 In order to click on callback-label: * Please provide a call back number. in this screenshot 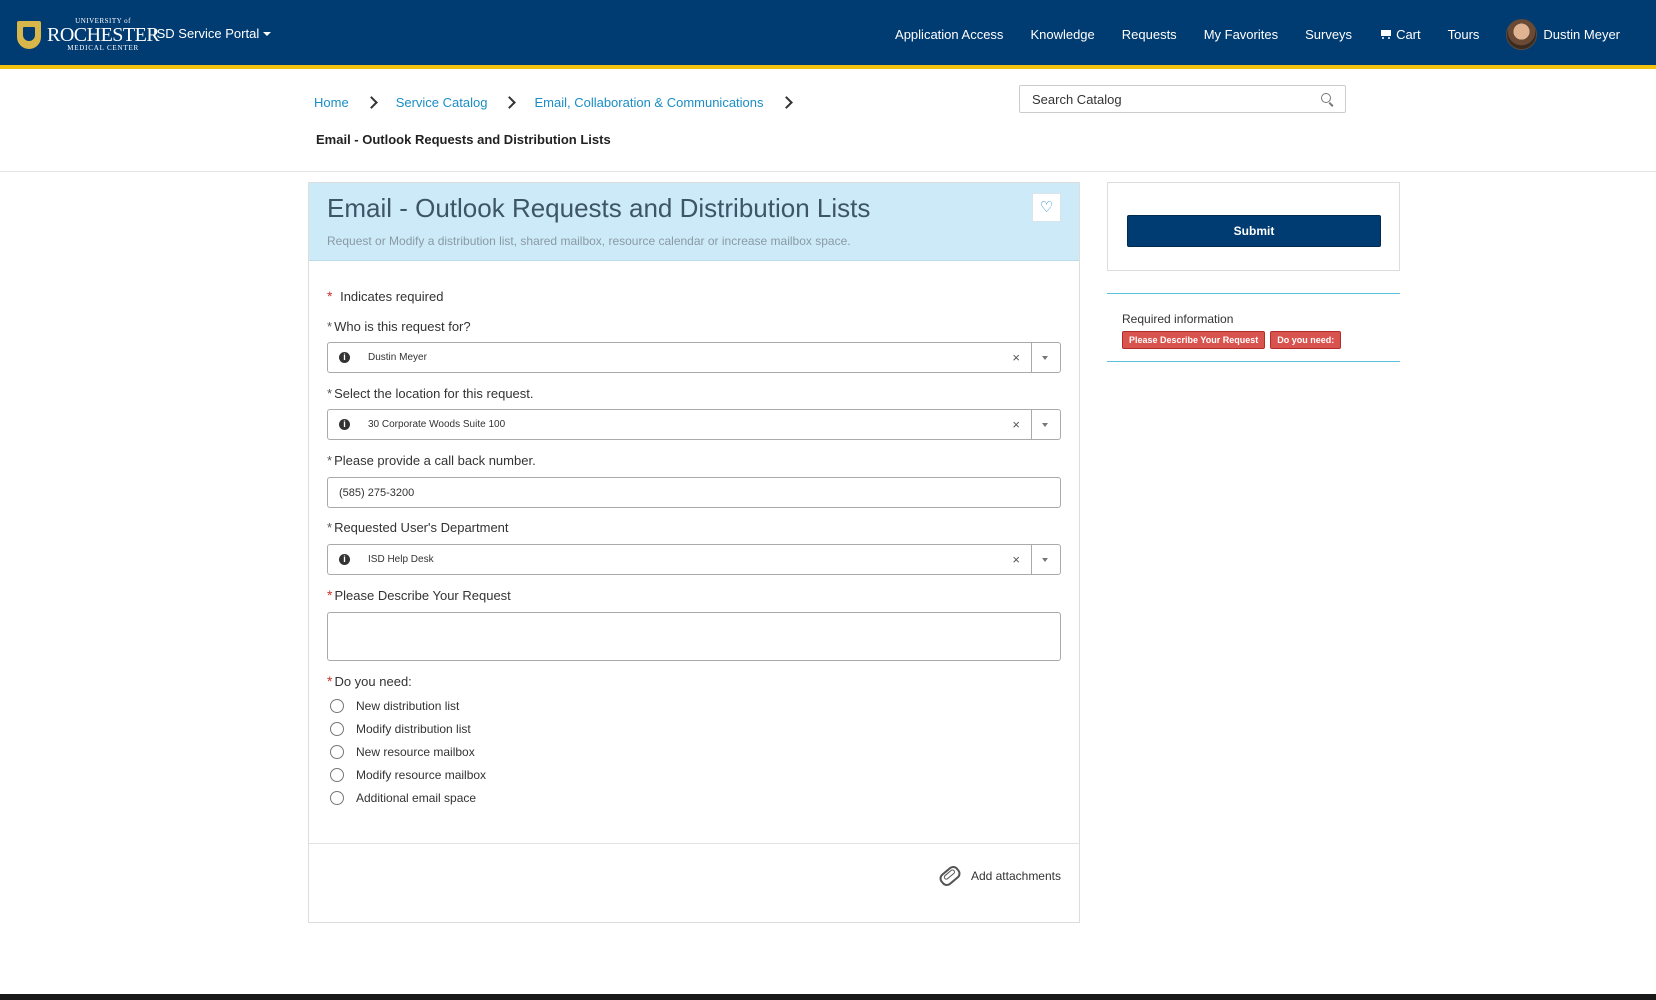, I will do `click(431, 460)`.